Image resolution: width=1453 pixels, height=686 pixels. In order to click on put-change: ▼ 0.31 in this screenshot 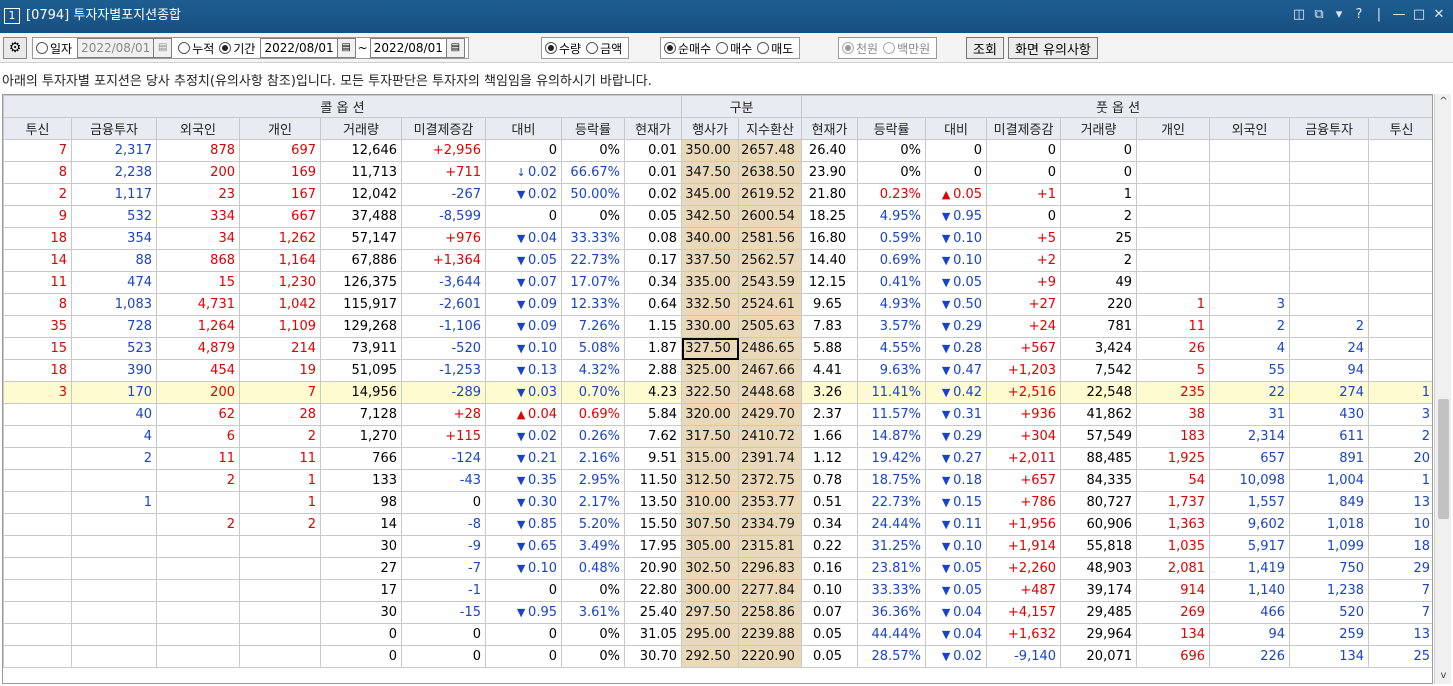, I will do `click(956, 414)`.